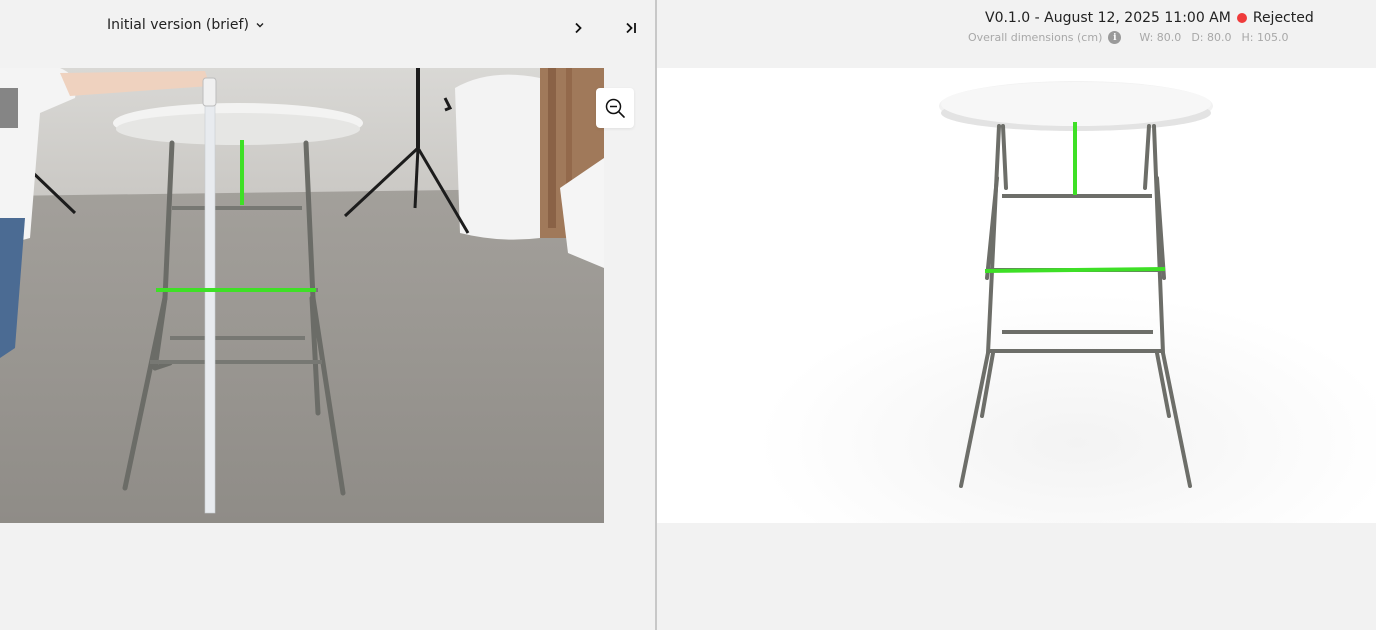 Image resolution: width=1376 pixels, height=630 pixels. I want to click on version-dropdown: Initial version (brief), so click(186, 25).